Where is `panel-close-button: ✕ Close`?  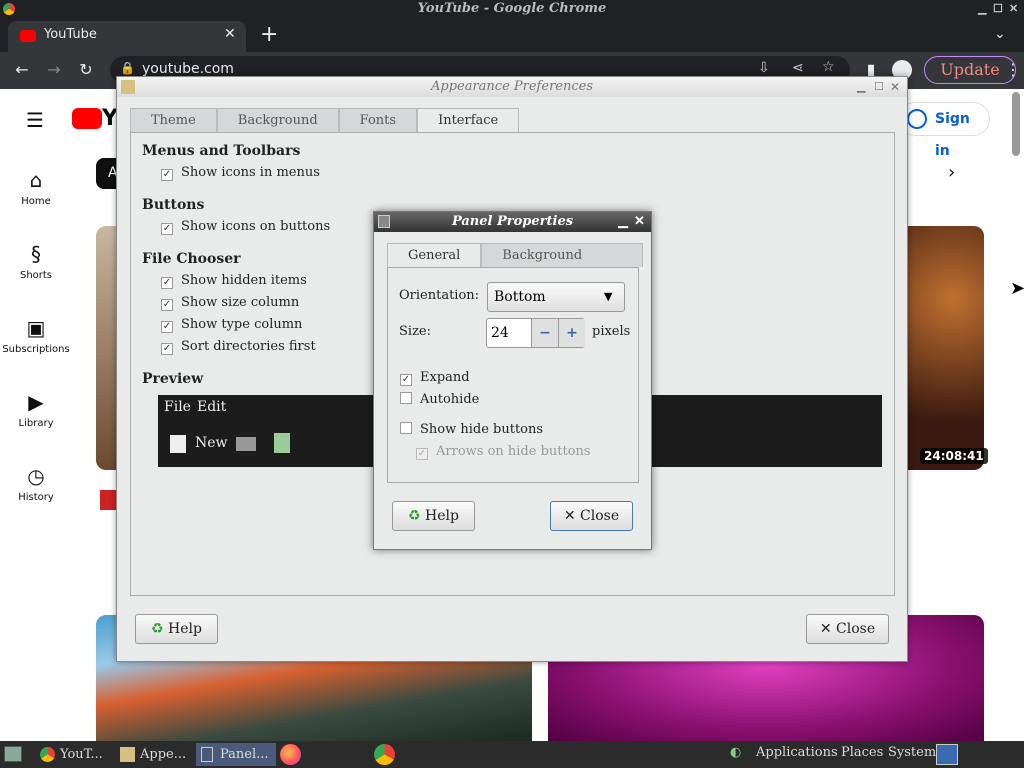 panel-close-button: ✕ Close is located at coordinates (591, 516).